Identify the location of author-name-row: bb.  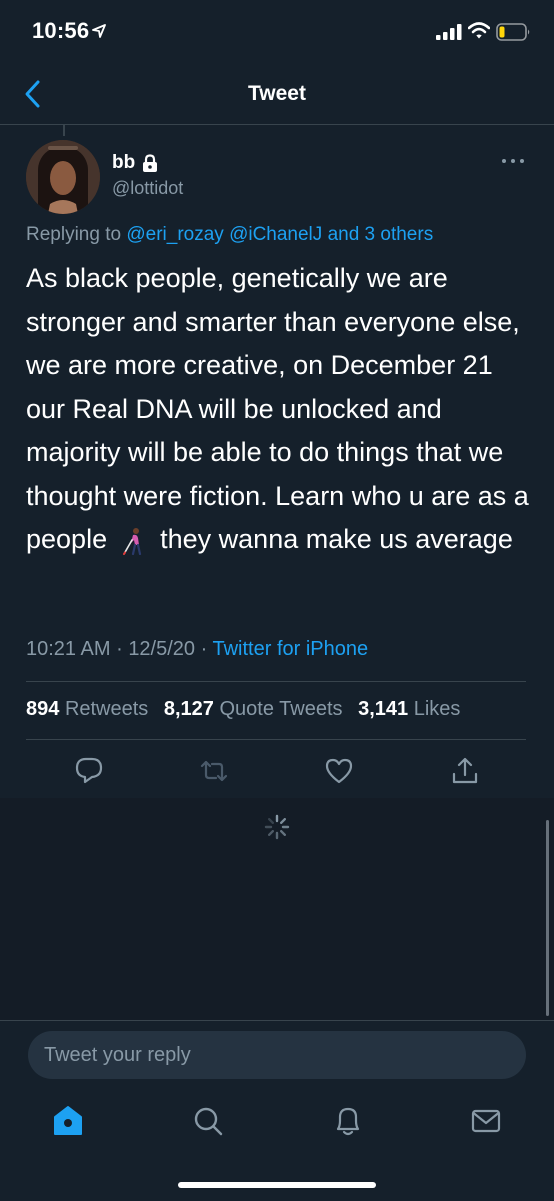
(135, 163).